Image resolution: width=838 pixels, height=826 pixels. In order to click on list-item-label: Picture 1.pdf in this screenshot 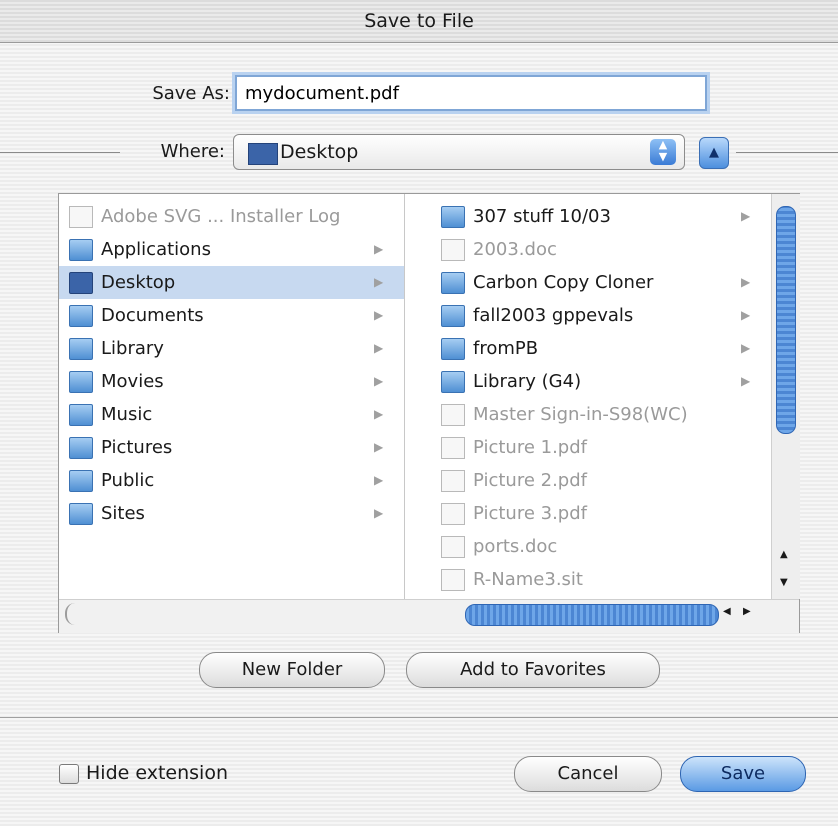, I will do `click(530, 447)`.